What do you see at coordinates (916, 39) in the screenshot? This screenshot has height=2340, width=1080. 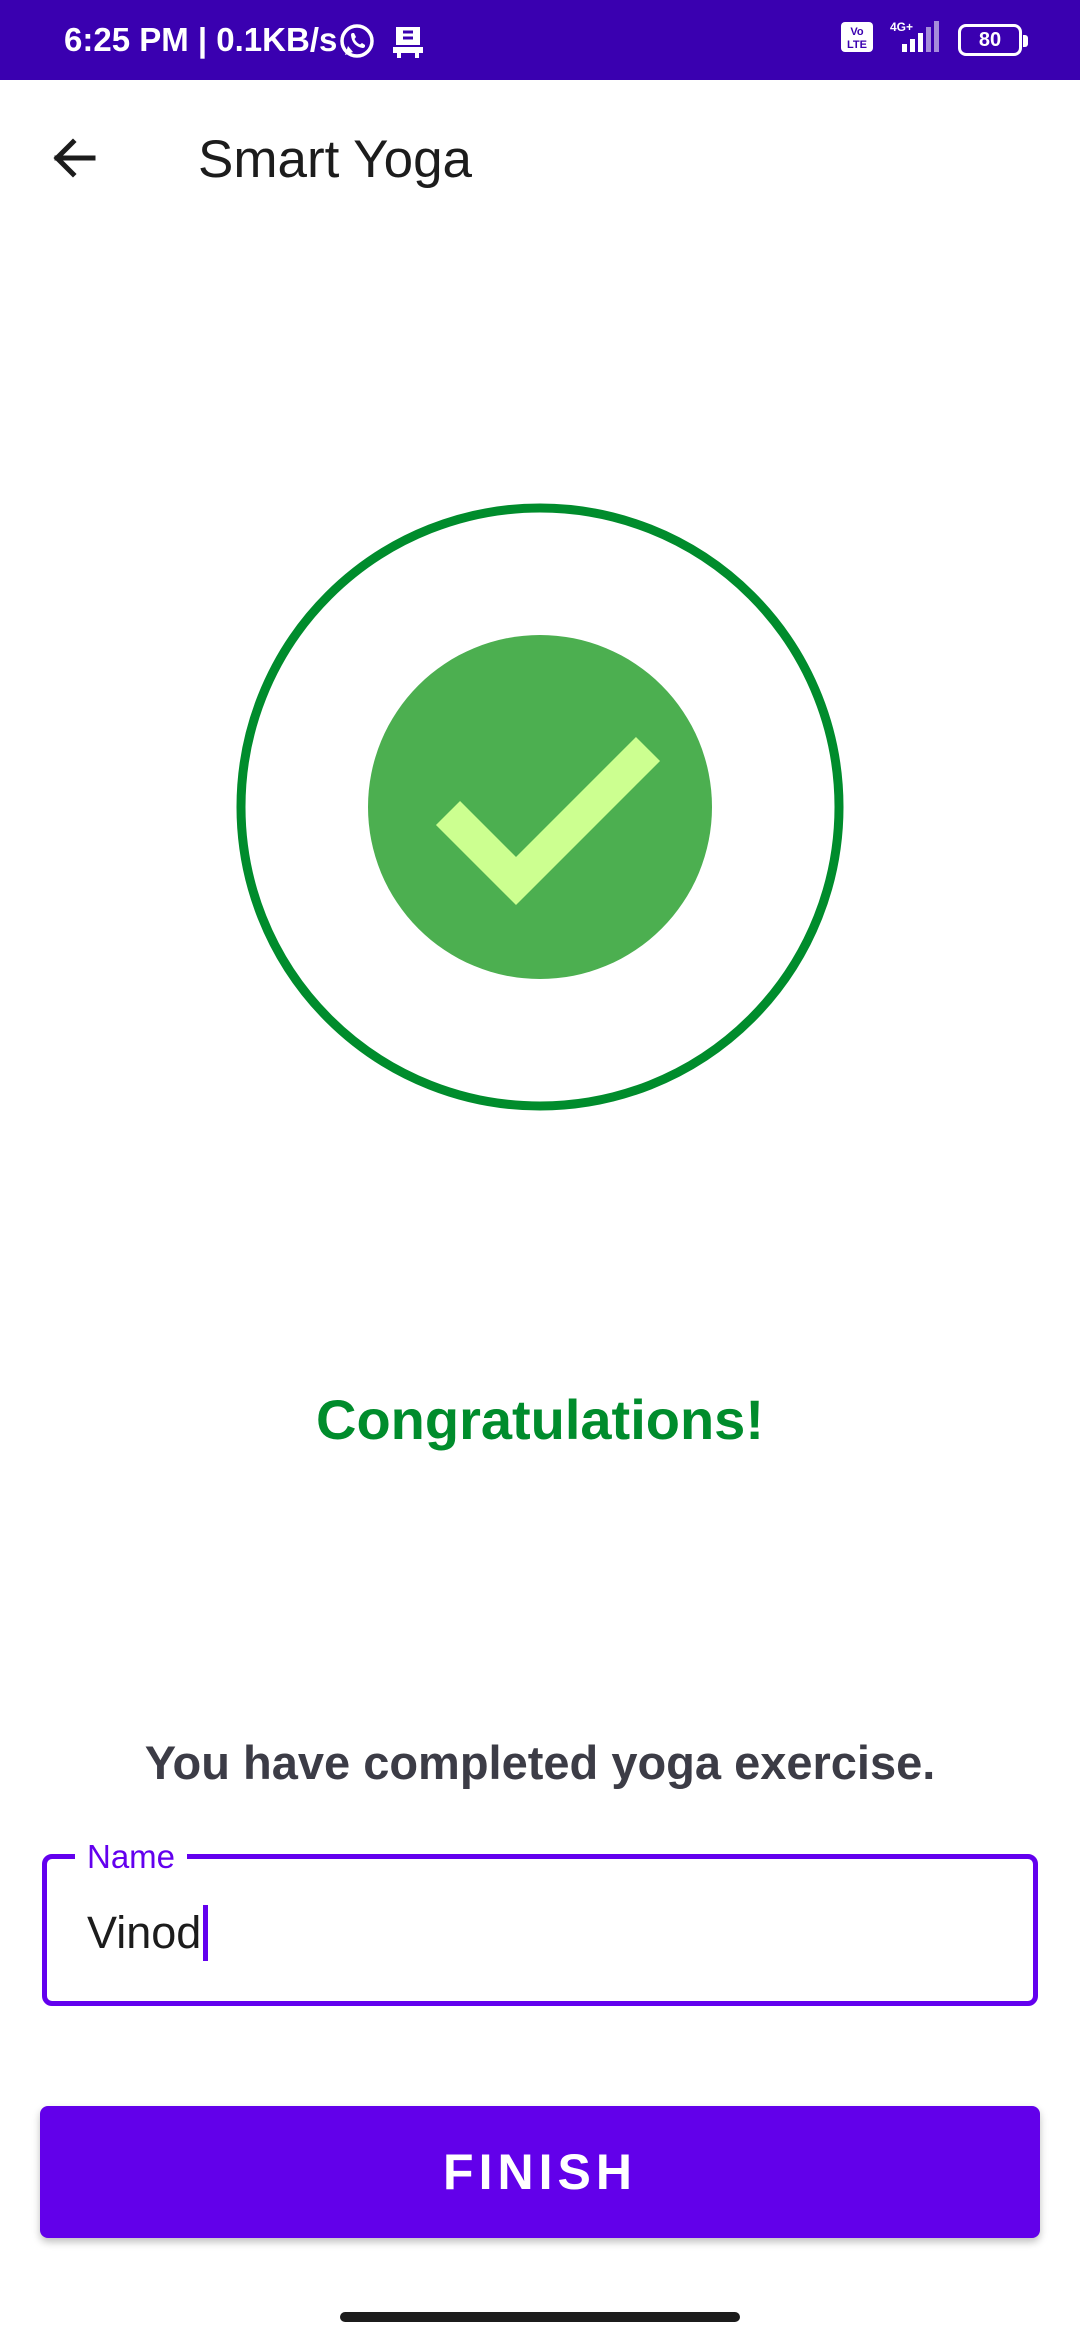 I see `signal-icon: 4G+` at bounding box center [916, 39].